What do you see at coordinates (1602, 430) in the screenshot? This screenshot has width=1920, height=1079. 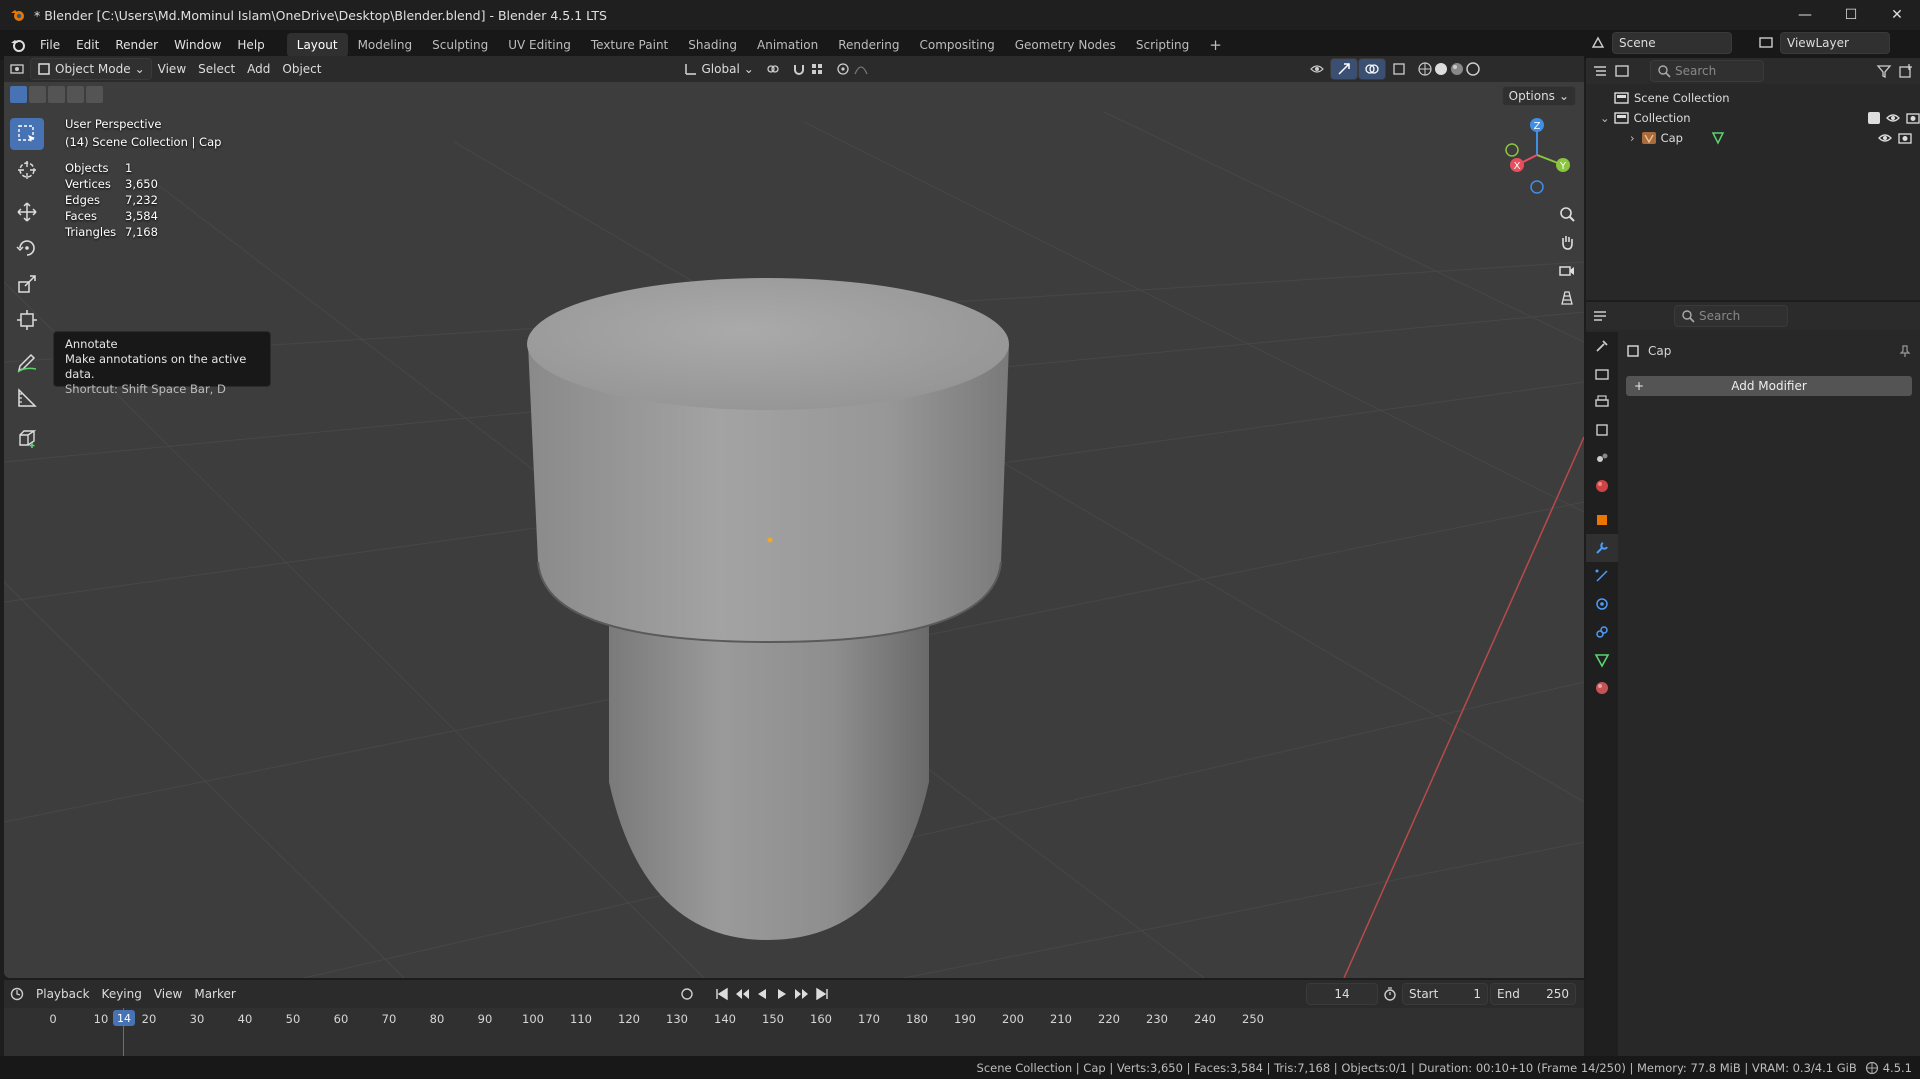 I see `tab-view-layer` at bounding box center [1602, 430].